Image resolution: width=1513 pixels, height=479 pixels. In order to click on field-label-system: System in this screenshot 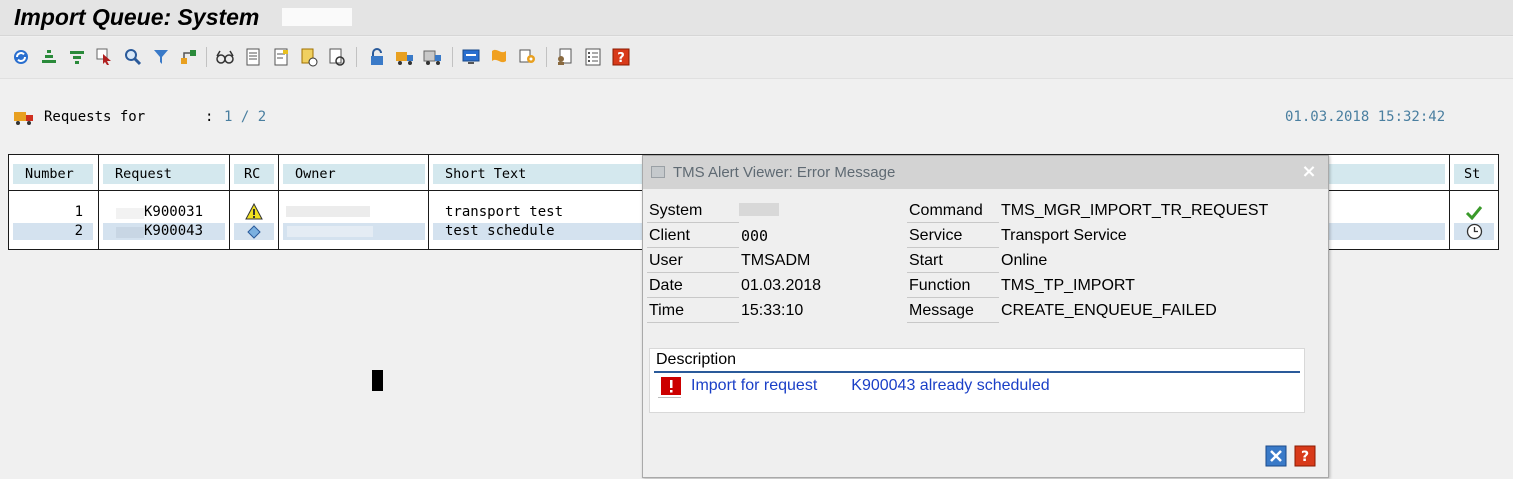, I will do `click(693, 212)`.